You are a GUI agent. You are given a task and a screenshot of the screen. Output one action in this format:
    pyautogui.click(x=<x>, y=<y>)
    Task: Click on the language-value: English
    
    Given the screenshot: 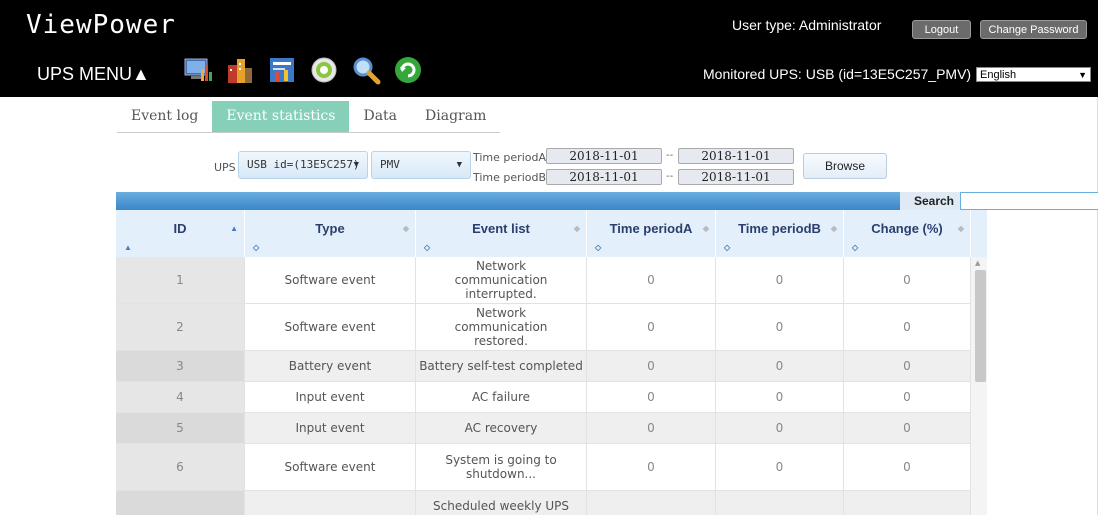 What is the action you would take?
    pyautogui.click(x=998, y=75)
    